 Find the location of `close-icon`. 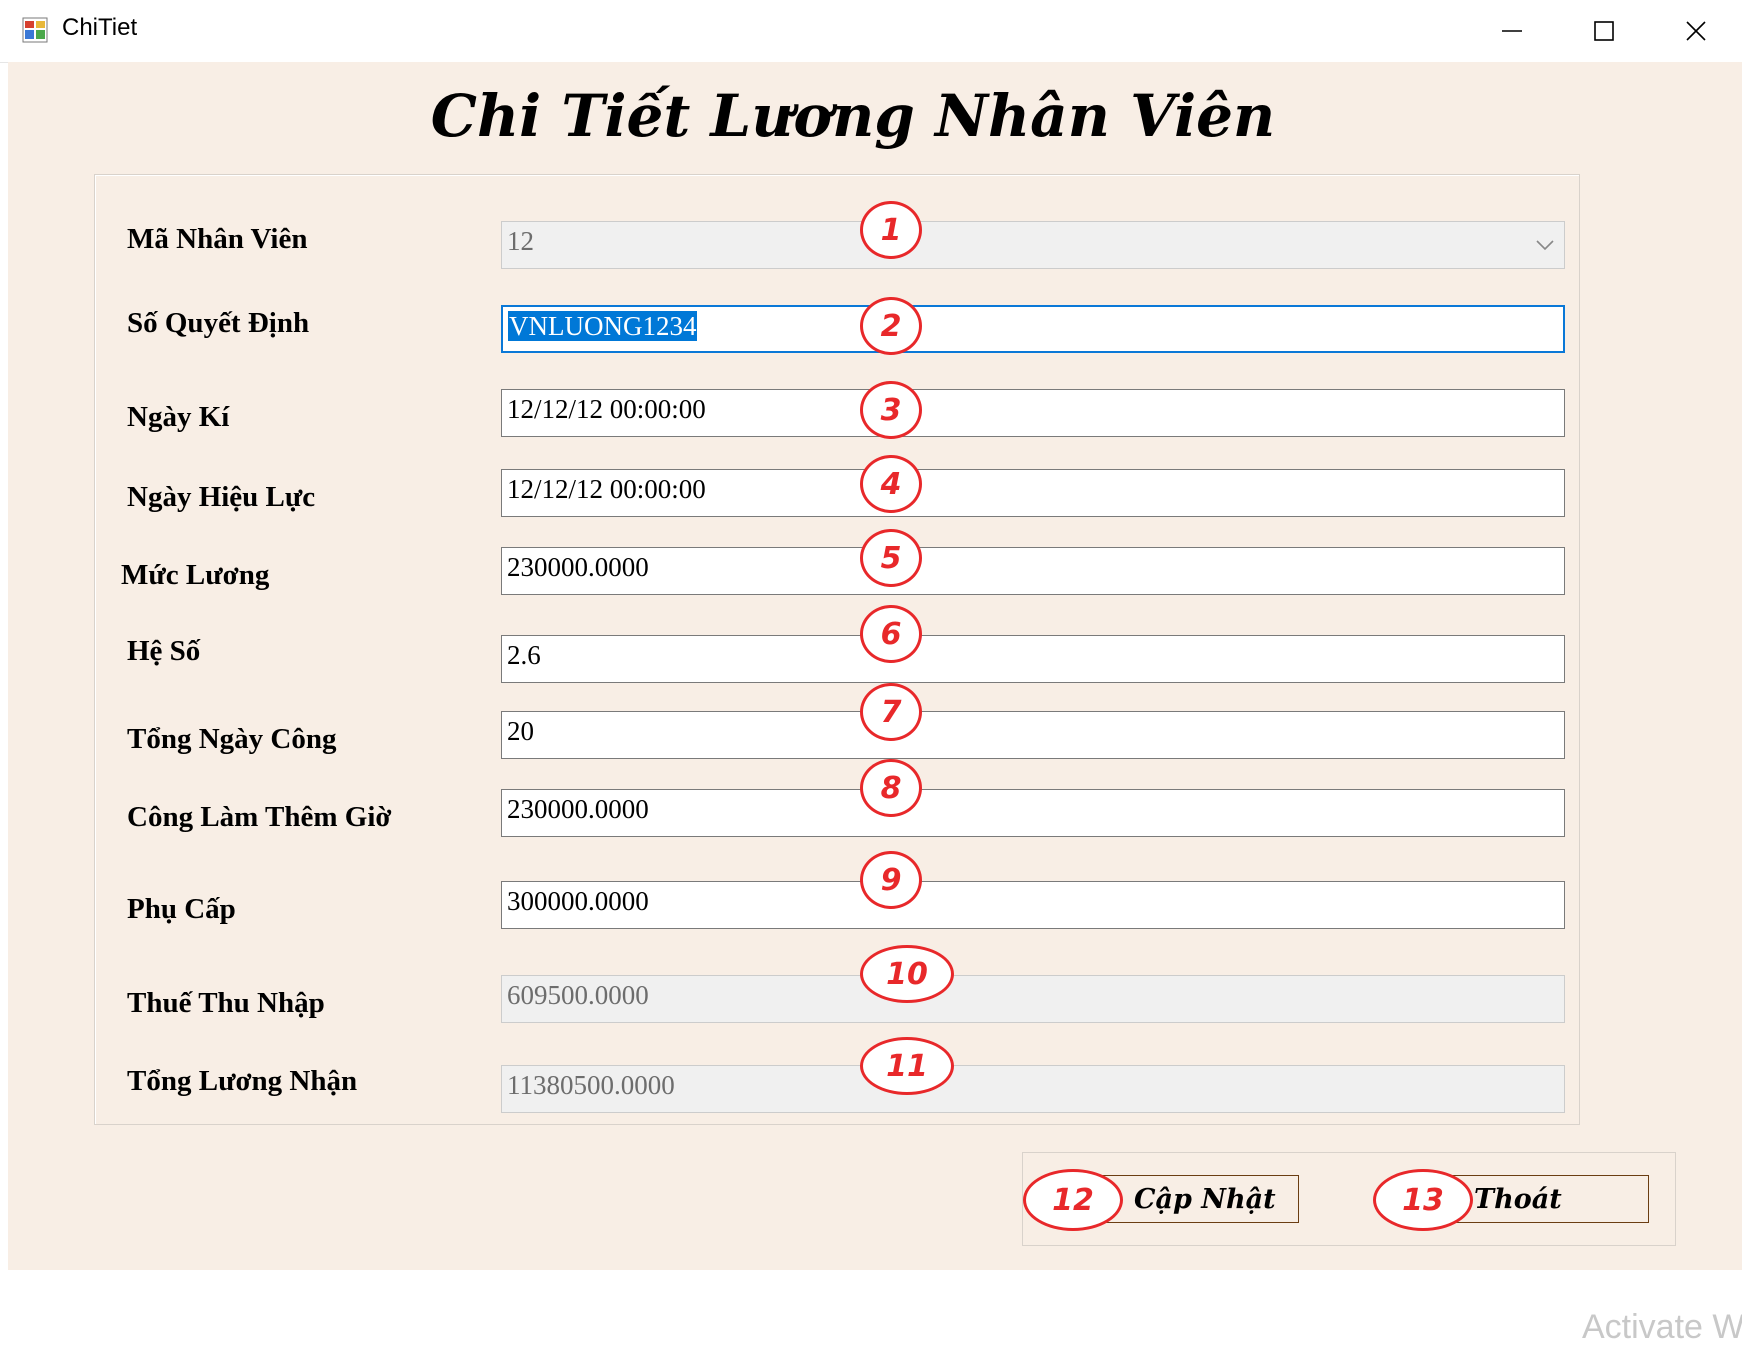

close-icon is located at coordinates (1696, 31).